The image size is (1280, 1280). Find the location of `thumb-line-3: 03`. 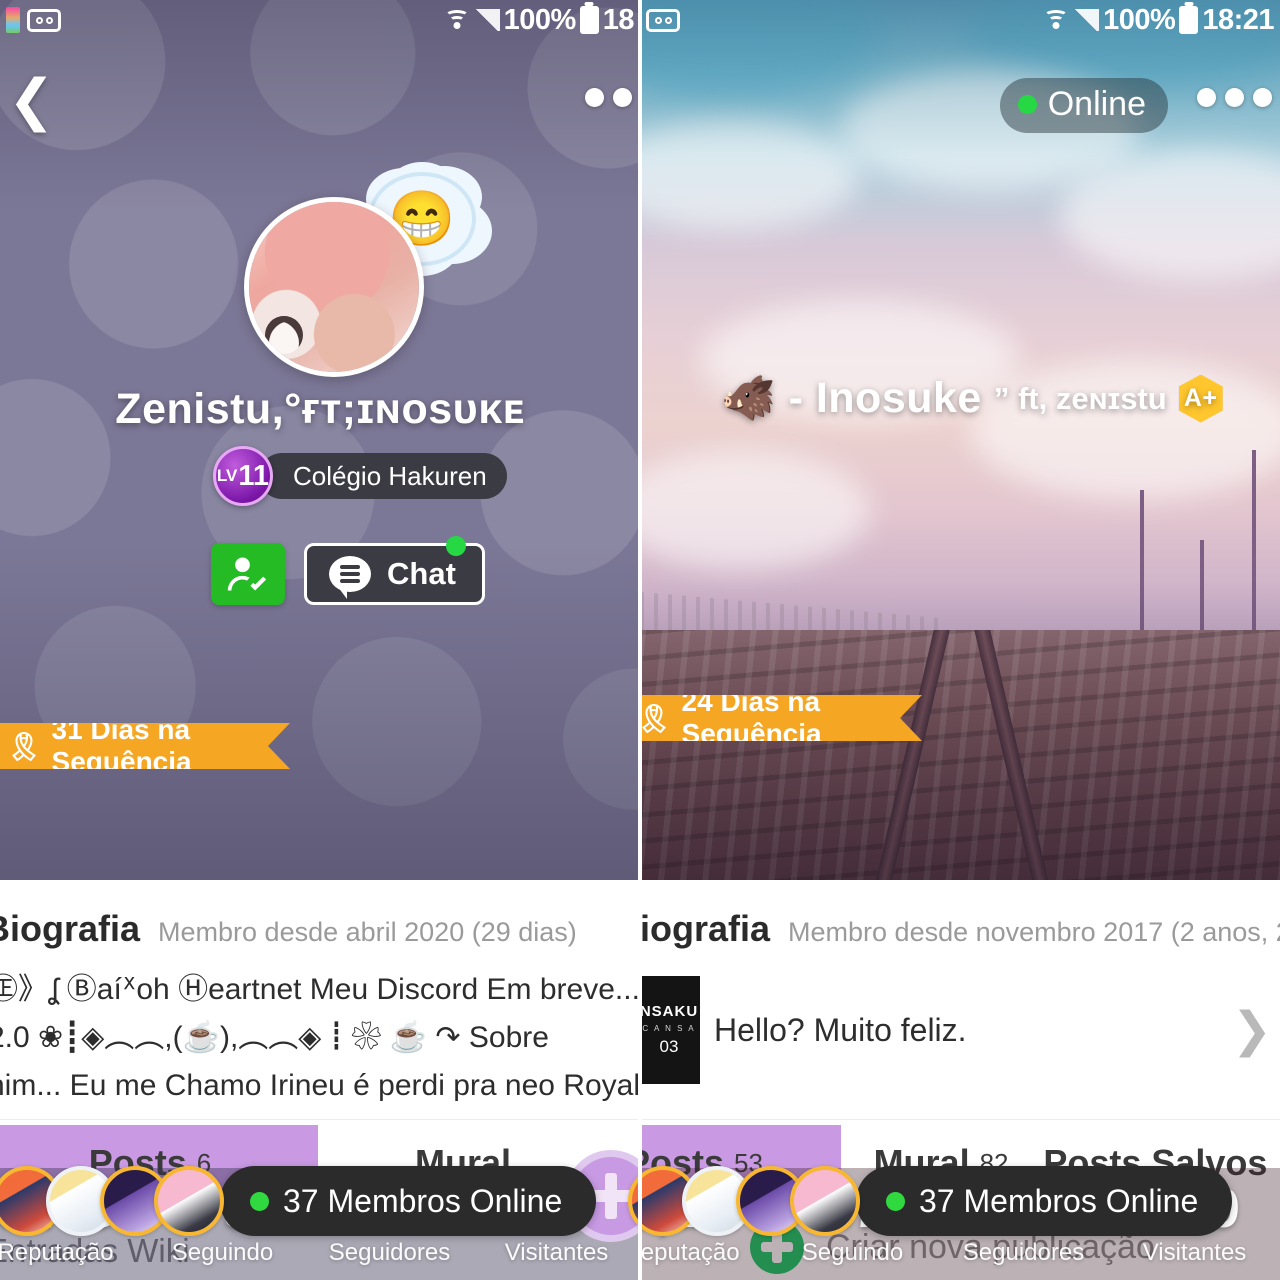

thumb-line-3: 03 is located at coordinates (669, 1046).